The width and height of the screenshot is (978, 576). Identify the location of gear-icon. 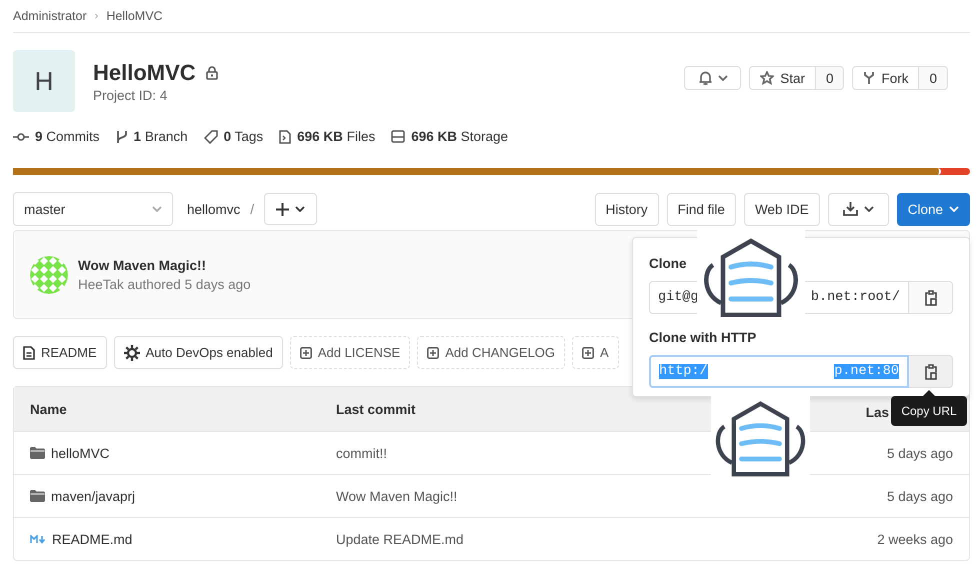
(132, 352).